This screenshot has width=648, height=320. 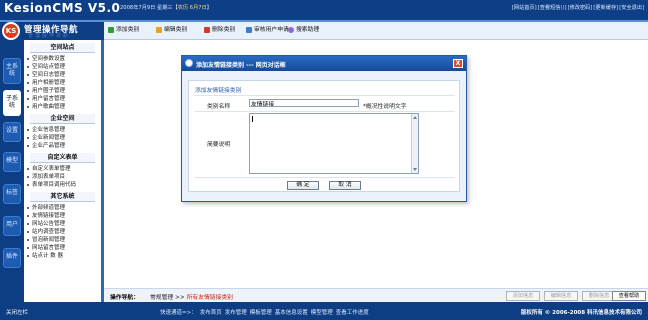 I want to click on delete-category-label: 删除类别, so click(x=224, y=30).